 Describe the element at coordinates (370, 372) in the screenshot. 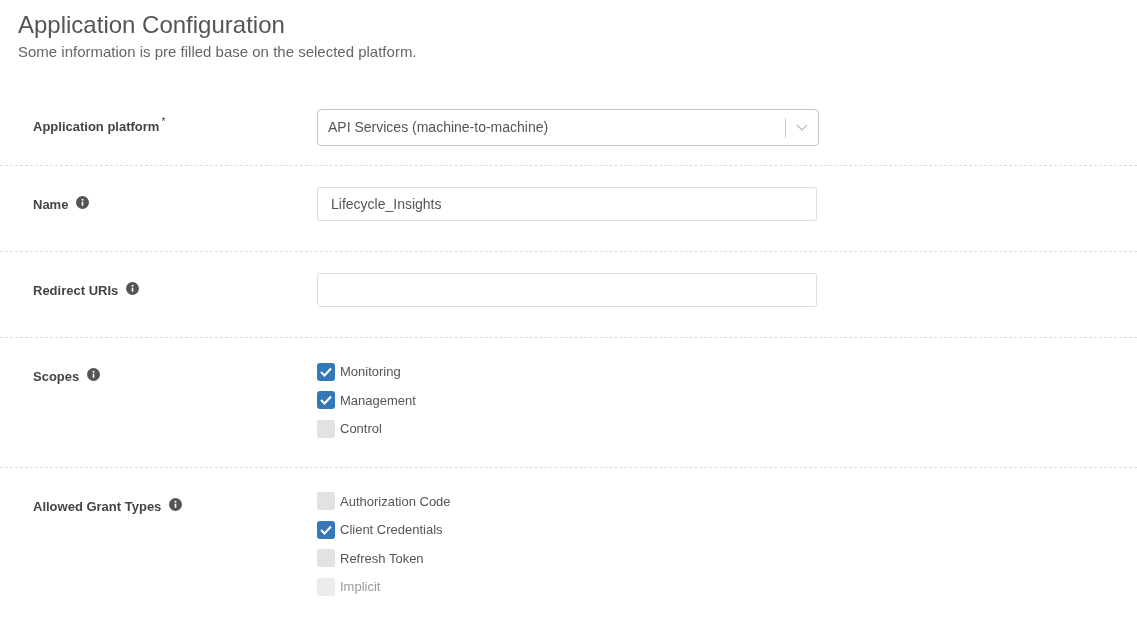

I see `checkbox-label: Monitoring` at that location.